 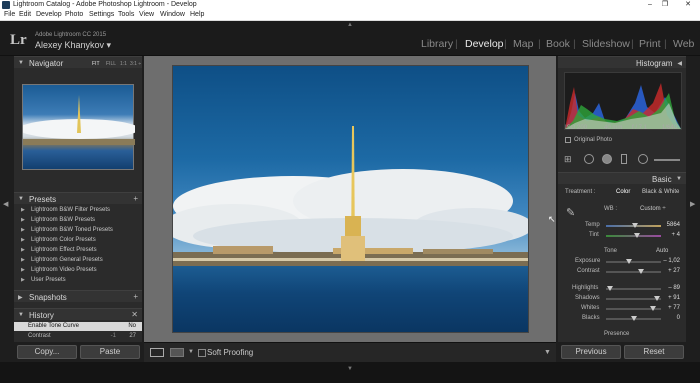 I want to click on adjustment-brush-icon, so click(x=667, y=160).